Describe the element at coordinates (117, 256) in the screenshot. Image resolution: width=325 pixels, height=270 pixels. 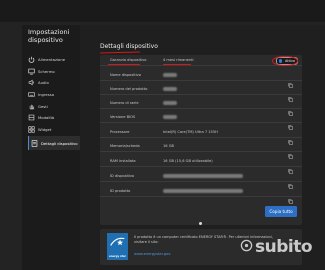
I see `energy-star-badge-text: energy star` at that location.